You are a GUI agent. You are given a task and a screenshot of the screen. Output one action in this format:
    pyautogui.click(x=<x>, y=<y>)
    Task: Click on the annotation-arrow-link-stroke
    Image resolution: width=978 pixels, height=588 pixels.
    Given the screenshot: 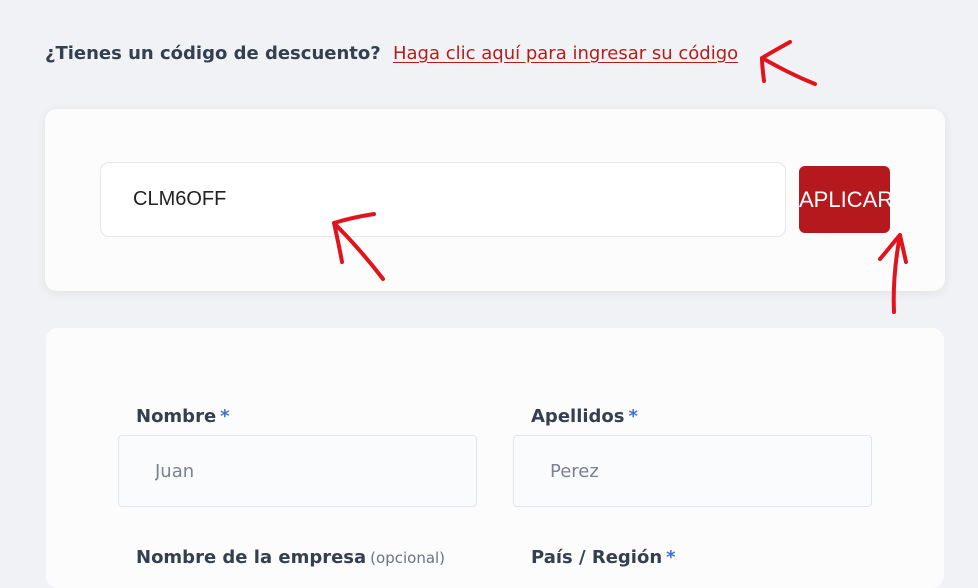 What is the action you would take?
    pyautogui.click(x=788, y=63)
    